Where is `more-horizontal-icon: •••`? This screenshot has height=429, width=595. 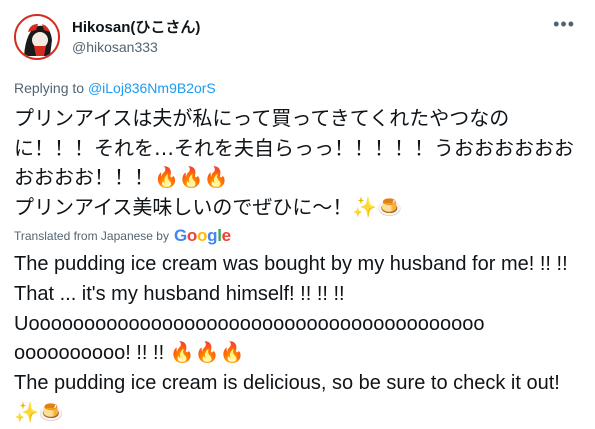 more-horizontal-icon: ••• is located at coordinates (564, 24).